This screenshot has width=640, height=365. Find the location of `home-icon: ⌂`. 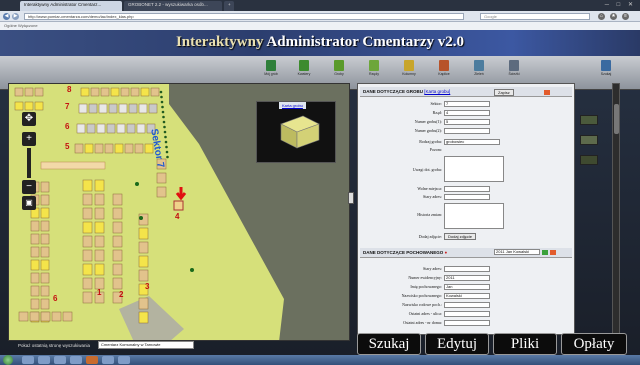

home-icon: ⌂ is located at coordinates (601, 16).